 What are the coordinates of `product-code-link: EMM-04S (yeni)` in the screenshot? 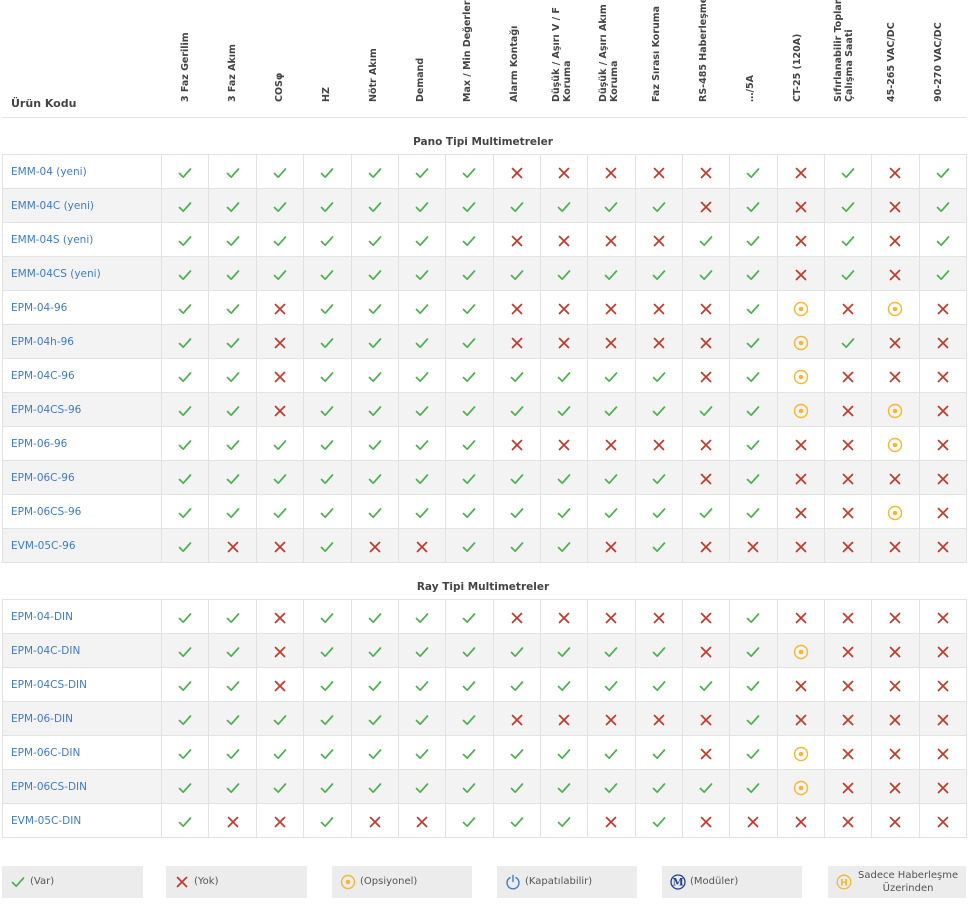 It's located at (82, 239).